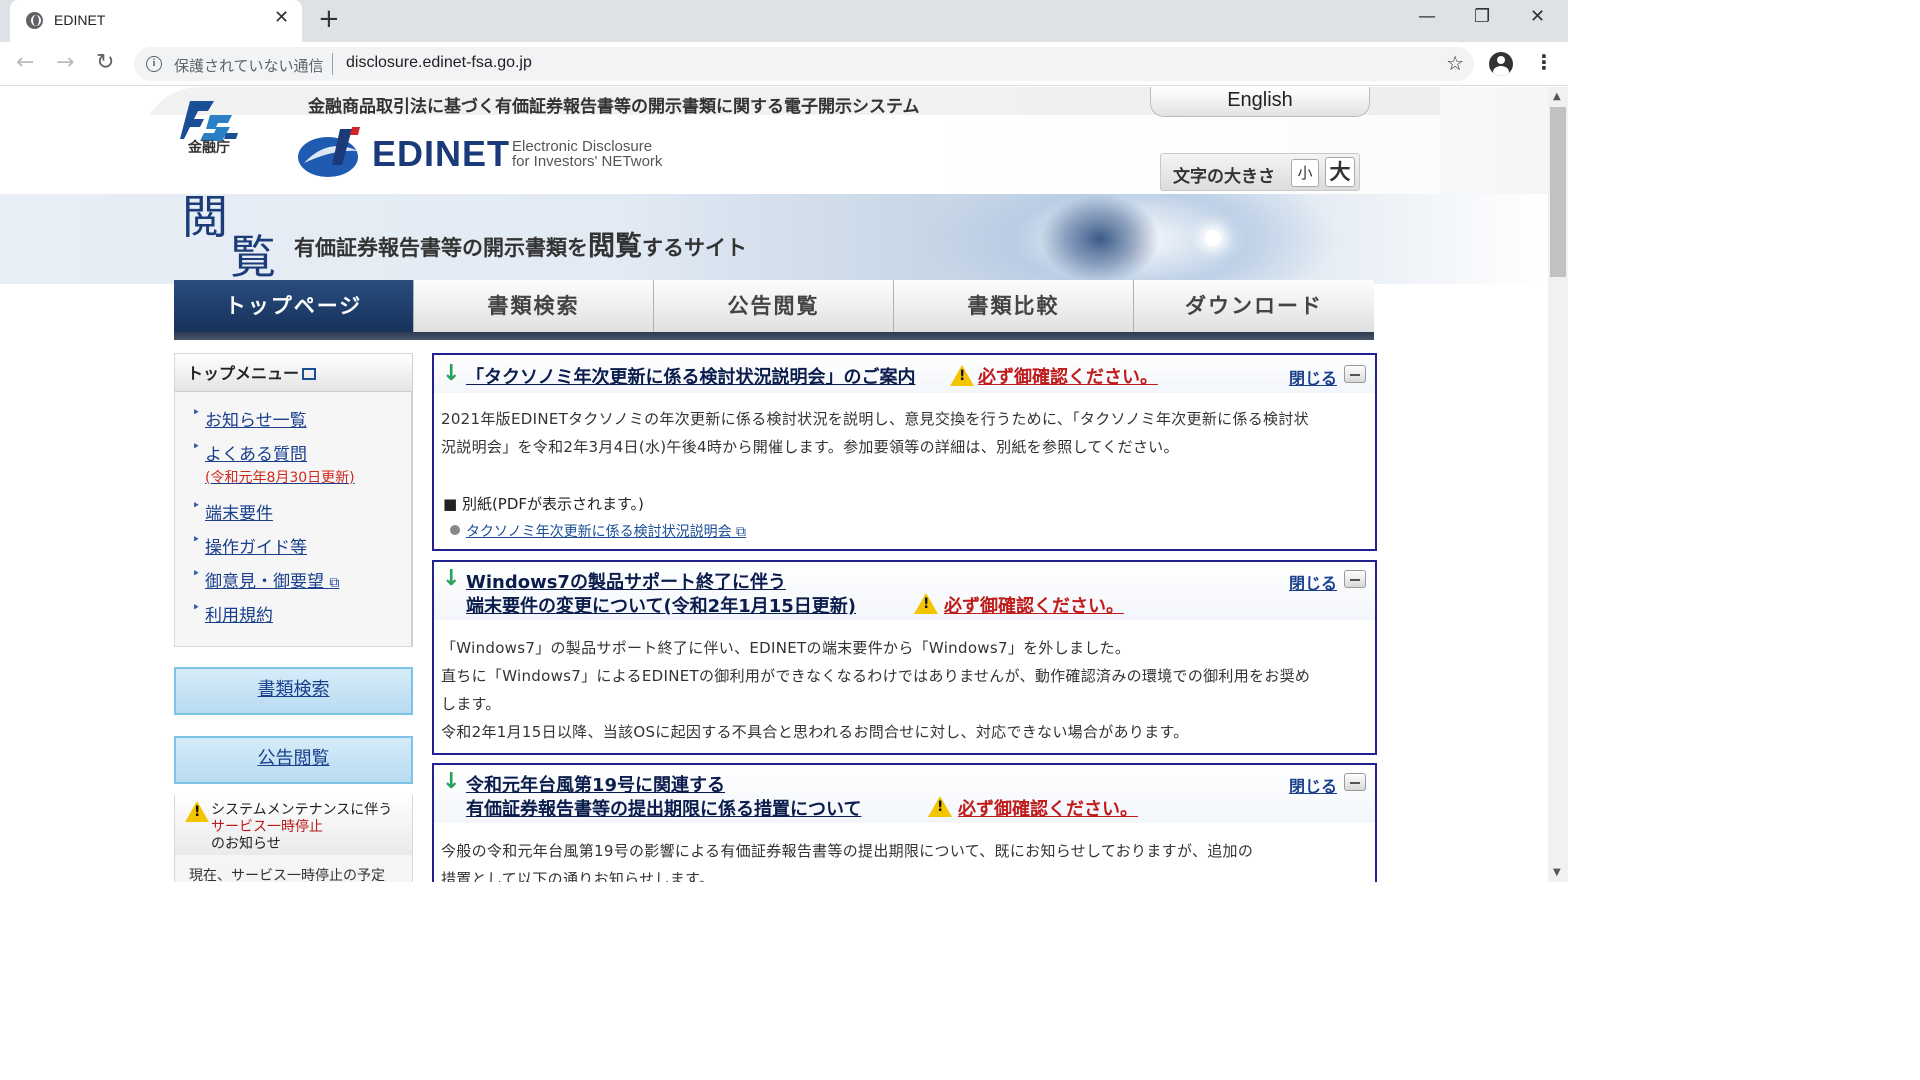 The image size is (1920, 1080). What do you see at coordinates (332, 64) in the screenshot?
I see `divider` at bounding box center [332, 64].